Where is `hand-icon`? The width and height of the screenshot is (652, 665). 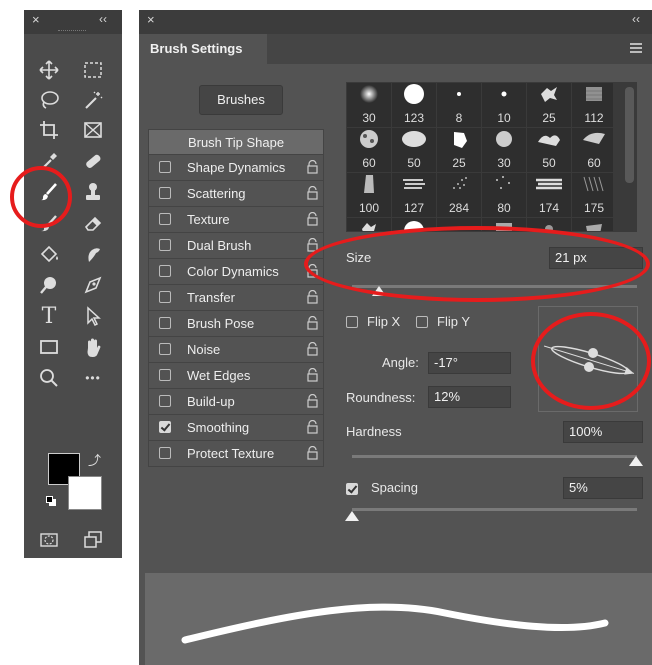 hand-icon is located at coordinates (93, 347).